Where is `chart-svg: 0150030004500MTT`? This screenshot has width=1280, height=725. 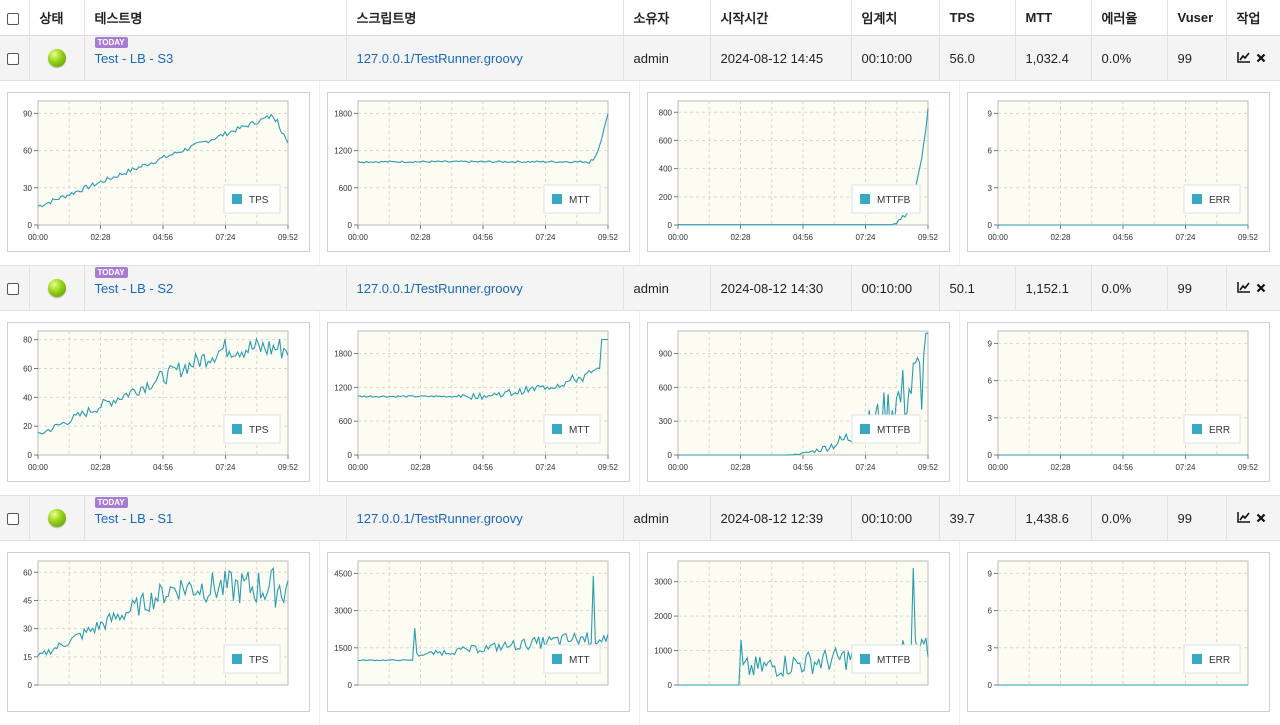 chart-svg: 0150030004500MTT is located at coordinates (478, 632).